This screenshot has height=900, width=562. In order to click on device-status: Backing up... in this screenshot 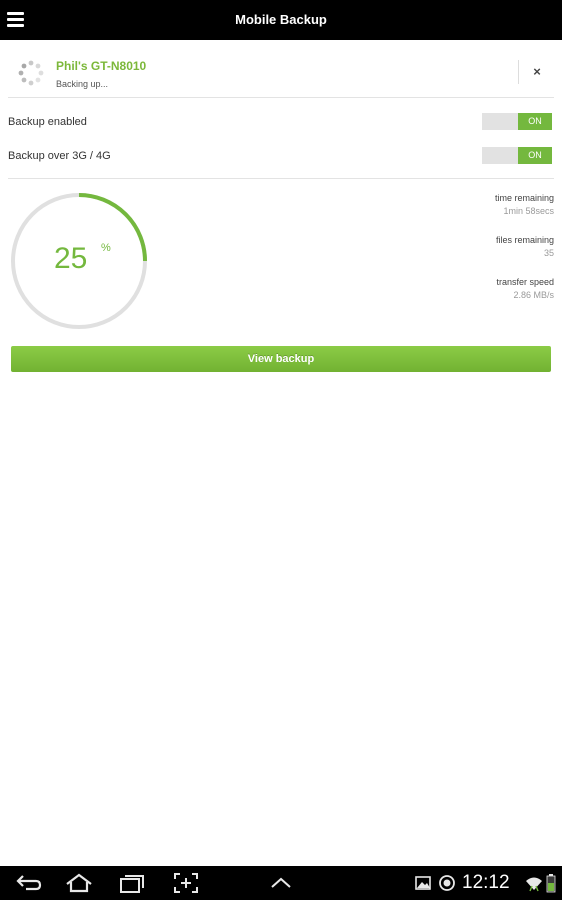, I will do `click(82, 84)`.